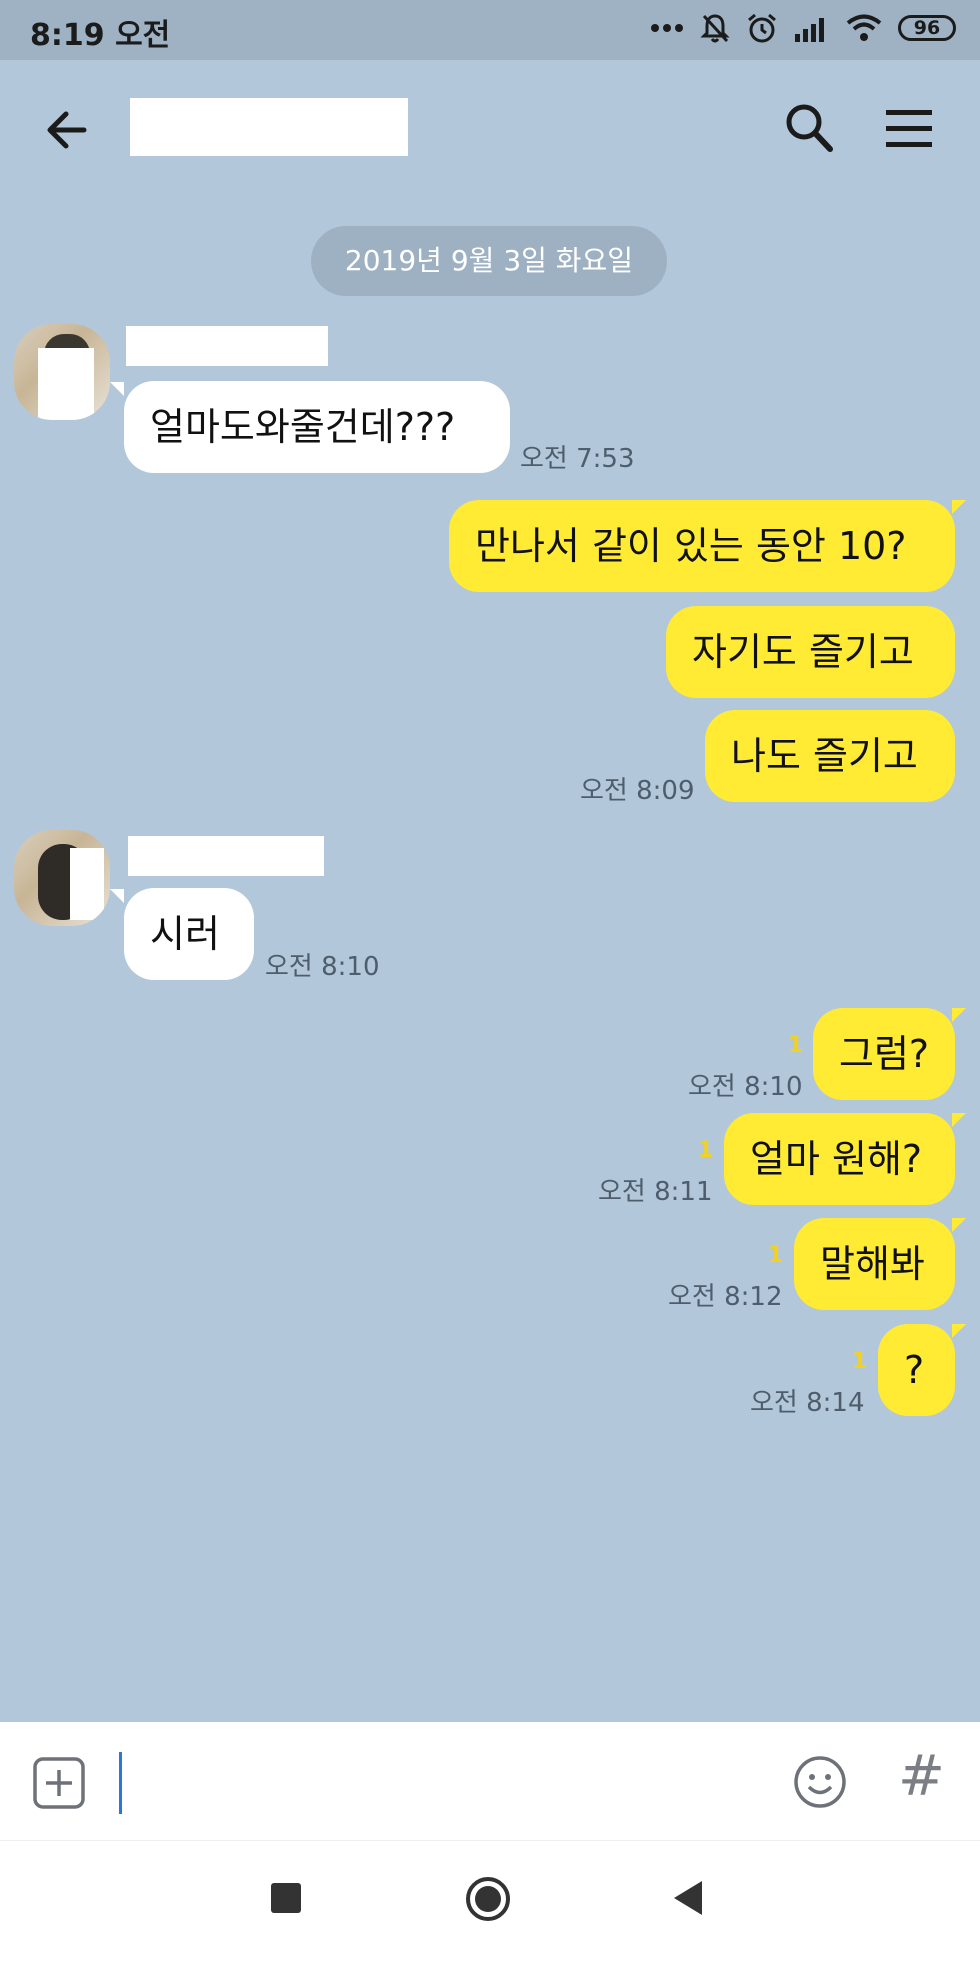  What do you see at coordinates (120, 1783) in the screenshot?
I see `message-input` at bounding box center [120, 1783].